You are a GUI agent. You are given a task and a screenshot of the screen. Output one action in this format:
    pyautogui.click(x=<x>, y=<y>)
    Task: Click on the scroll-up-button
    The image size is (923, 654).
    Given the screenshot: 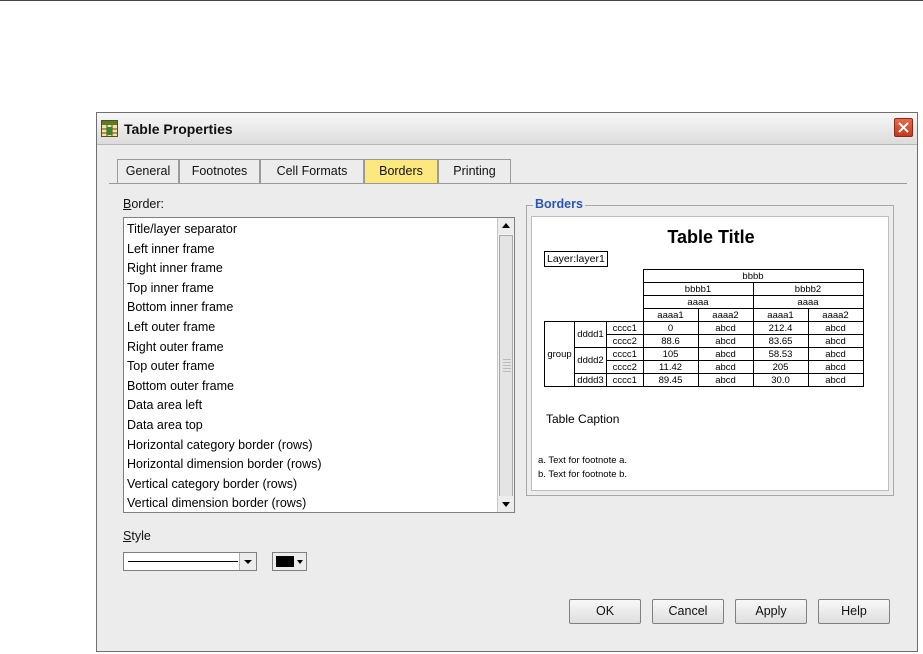 What is the action you would take?
    pyautogui.click(x=506, y=226)
    